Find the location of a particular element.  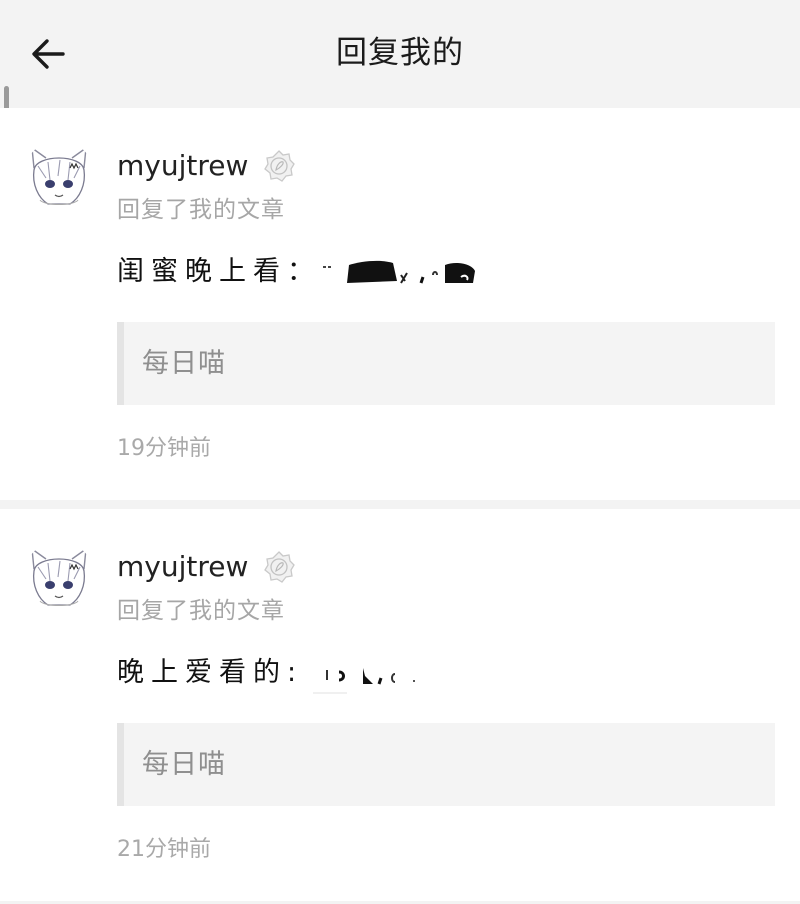

top-bar: 回复我的 is located at coordinates (400, 53).